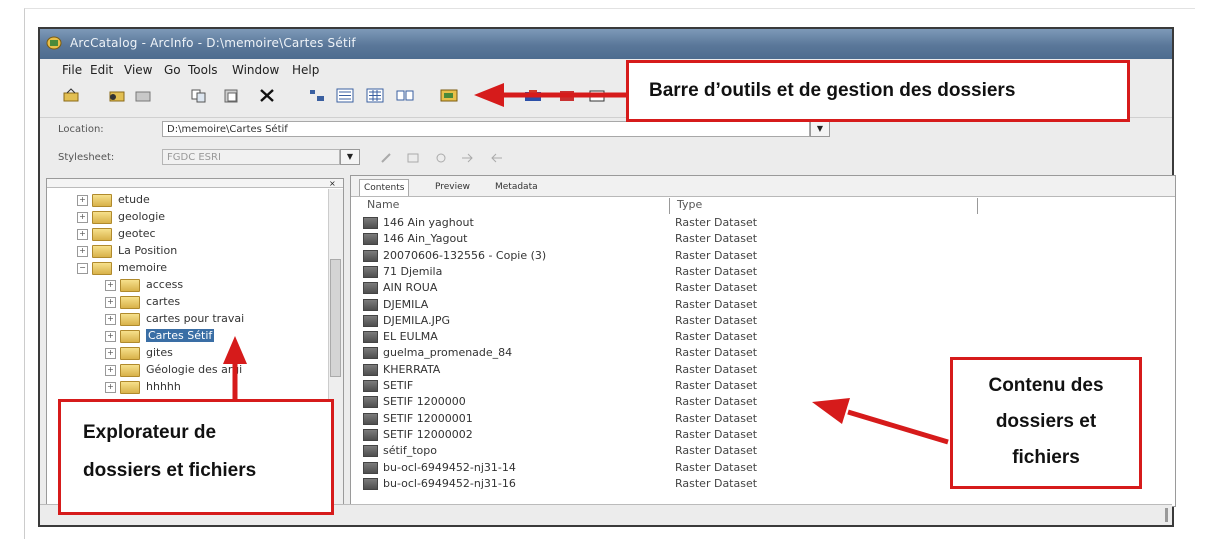  I want to click on file-row: 146 Ain_Yagout Raster Dataset, so click(560, 240).